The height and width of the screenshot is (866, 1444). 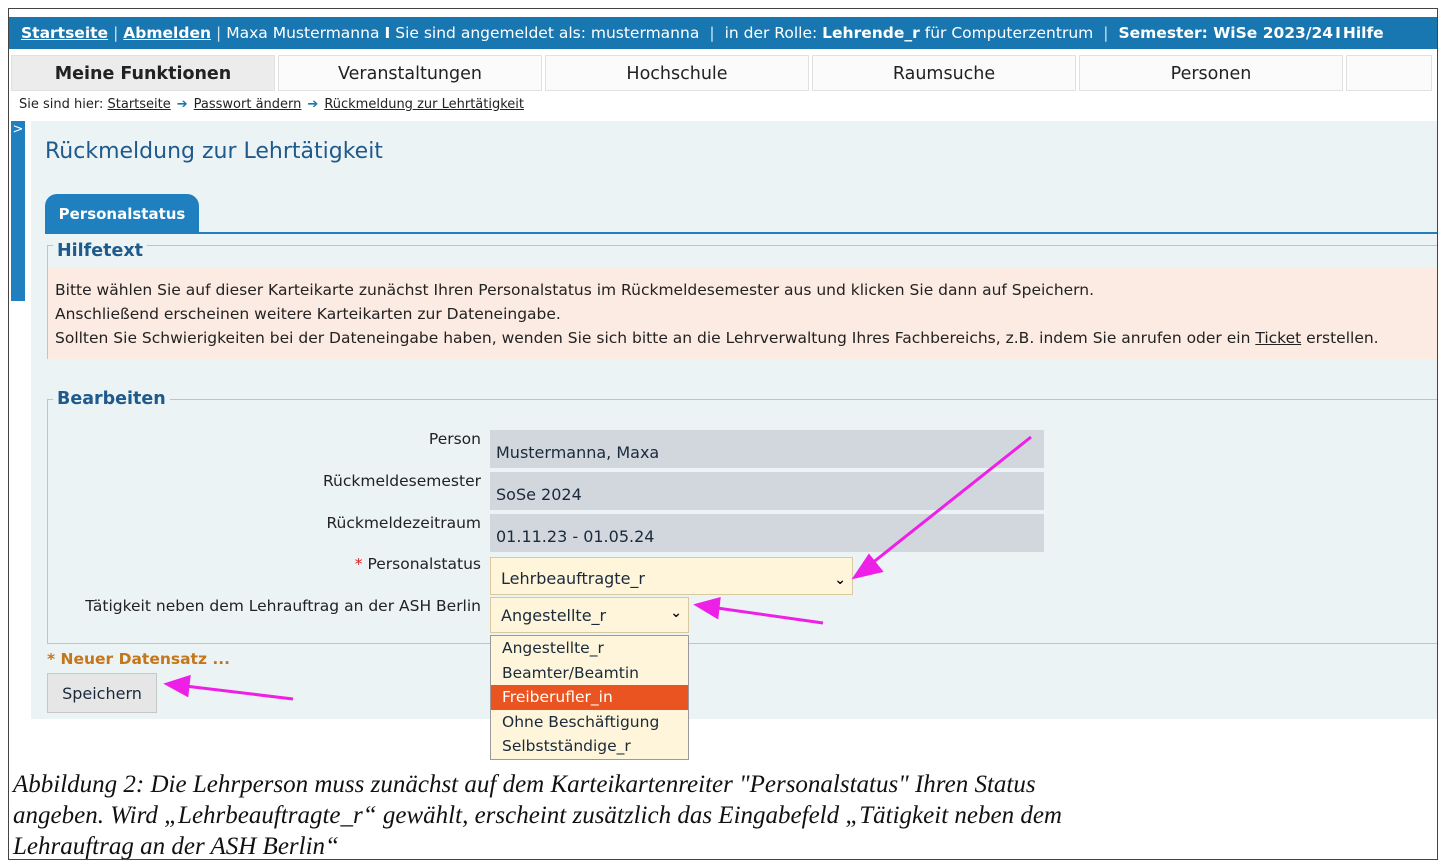 What do you see at coordinates (176, 846) in the screenshot?
I see `caption-line: Lehrauftrag an der ASH Berlin“` at bounding box center [176, 846].